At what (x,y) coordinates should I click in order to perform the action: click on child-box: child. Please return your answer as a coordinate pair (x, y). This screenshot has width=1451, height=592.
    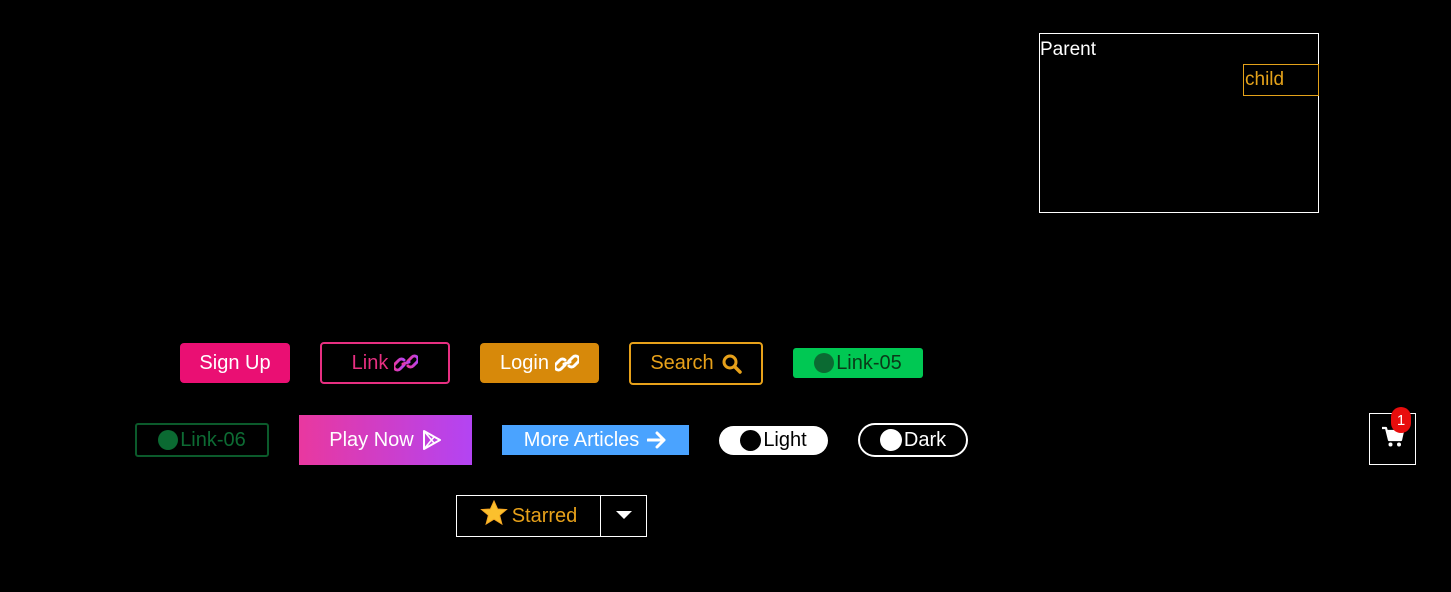
    Looking at the image, I should click on (1281, 80).